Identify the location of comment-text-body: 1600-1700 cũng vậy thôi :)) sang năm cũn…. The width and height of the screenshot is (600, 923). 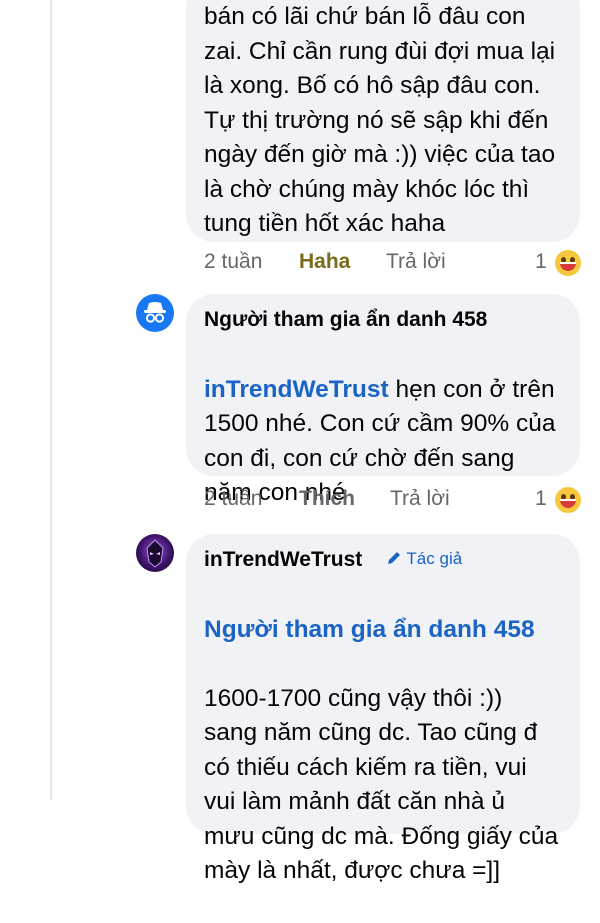
(381, 784).